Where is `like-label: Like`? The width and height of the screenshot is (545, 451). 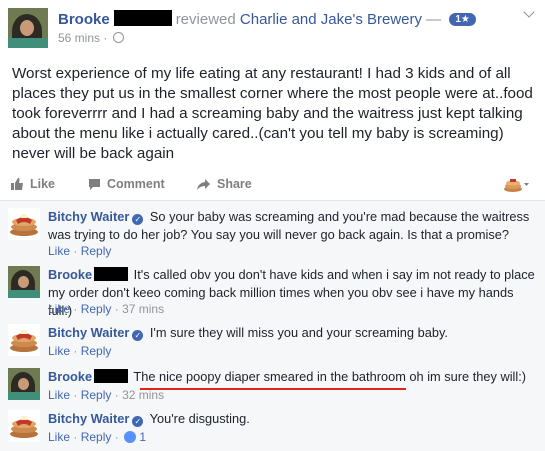
like-label: Like is located at coordinates (43, 184).